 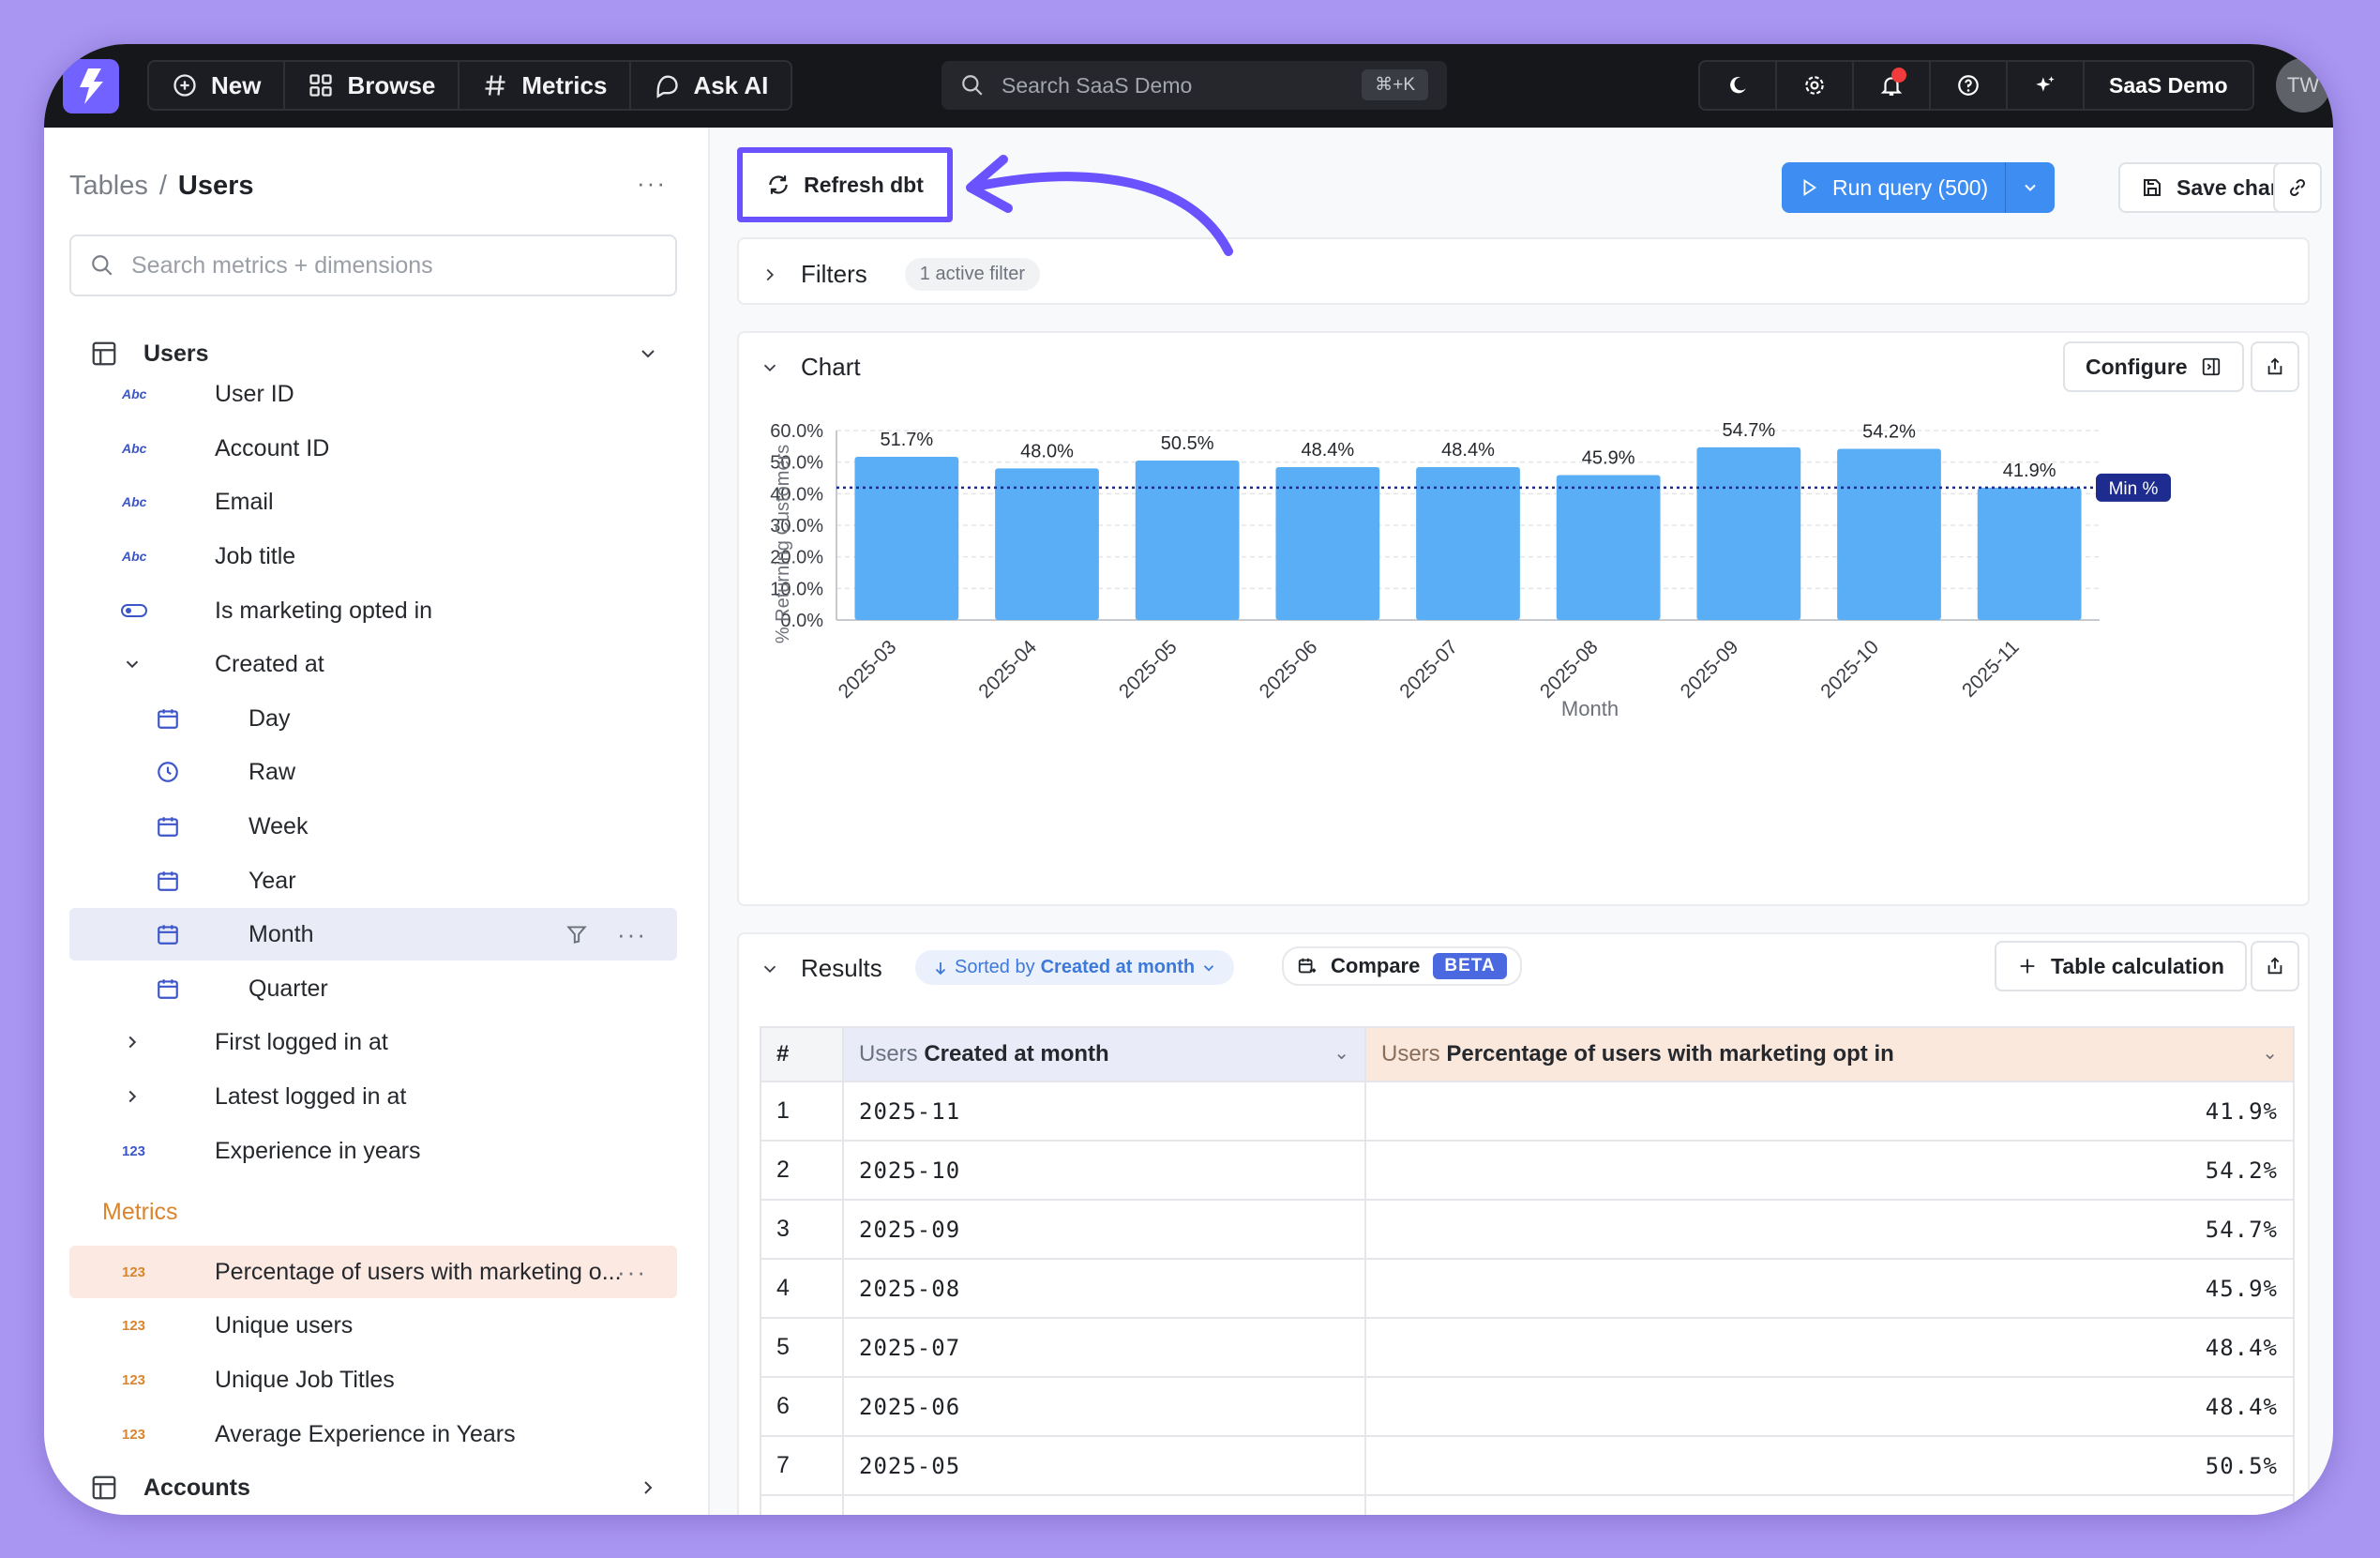 What do you see at coordinates (1829, 1170) in the screenshot?
I see `percentage-cell: 54.2%` at bounding box center [1829, 1170].